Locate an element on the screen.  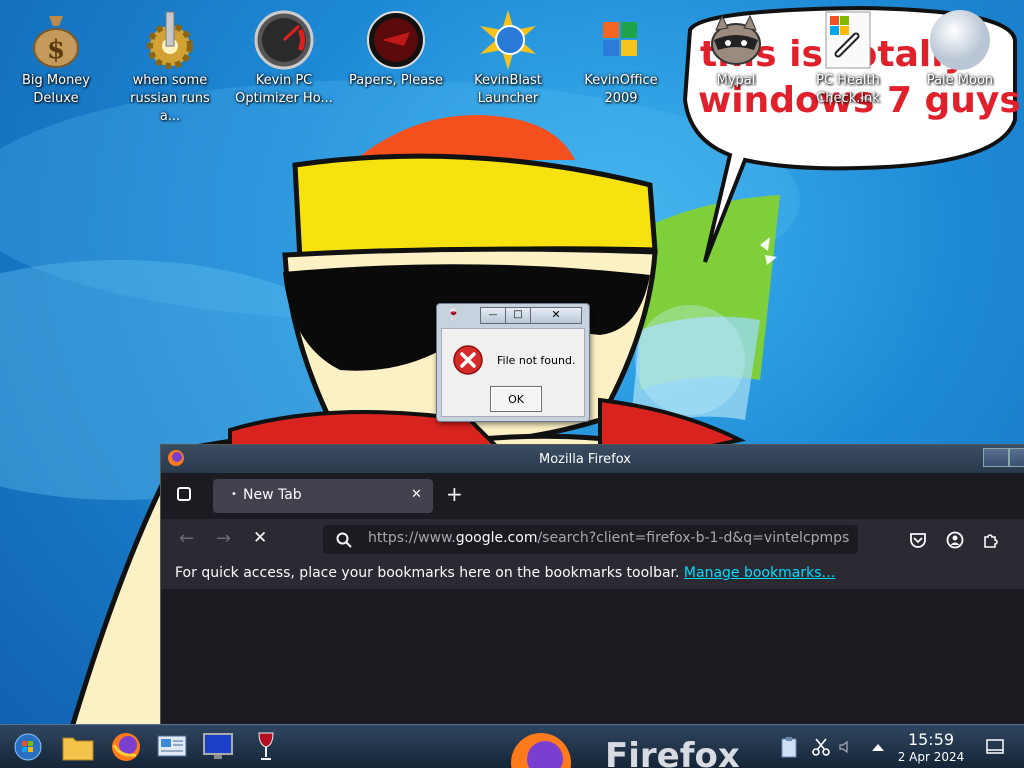
tray-volume is located at coordinates (845, 747).